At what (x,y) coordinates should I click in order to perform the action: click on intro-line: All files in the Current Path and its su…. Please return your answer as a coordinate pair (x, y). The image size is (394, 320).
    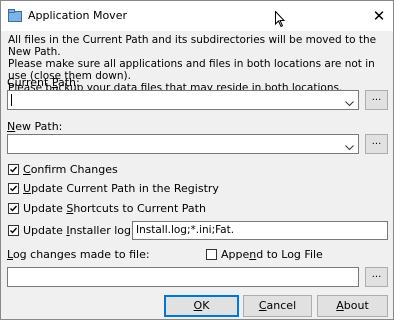
    Looking at the image, I should click on (192, 46).